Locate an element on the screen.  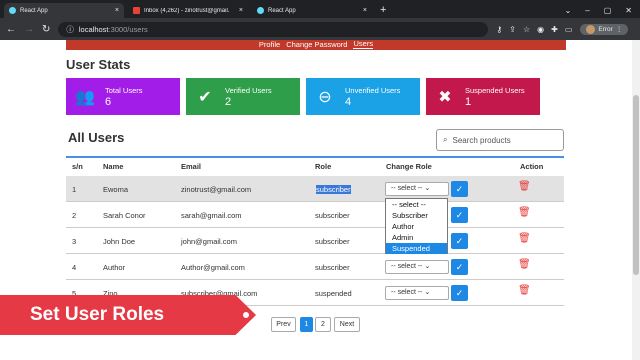
table-row: 3 John Doe john@gmail.com subscriber ✓ 🗑 is located at coordinates (315, 241).